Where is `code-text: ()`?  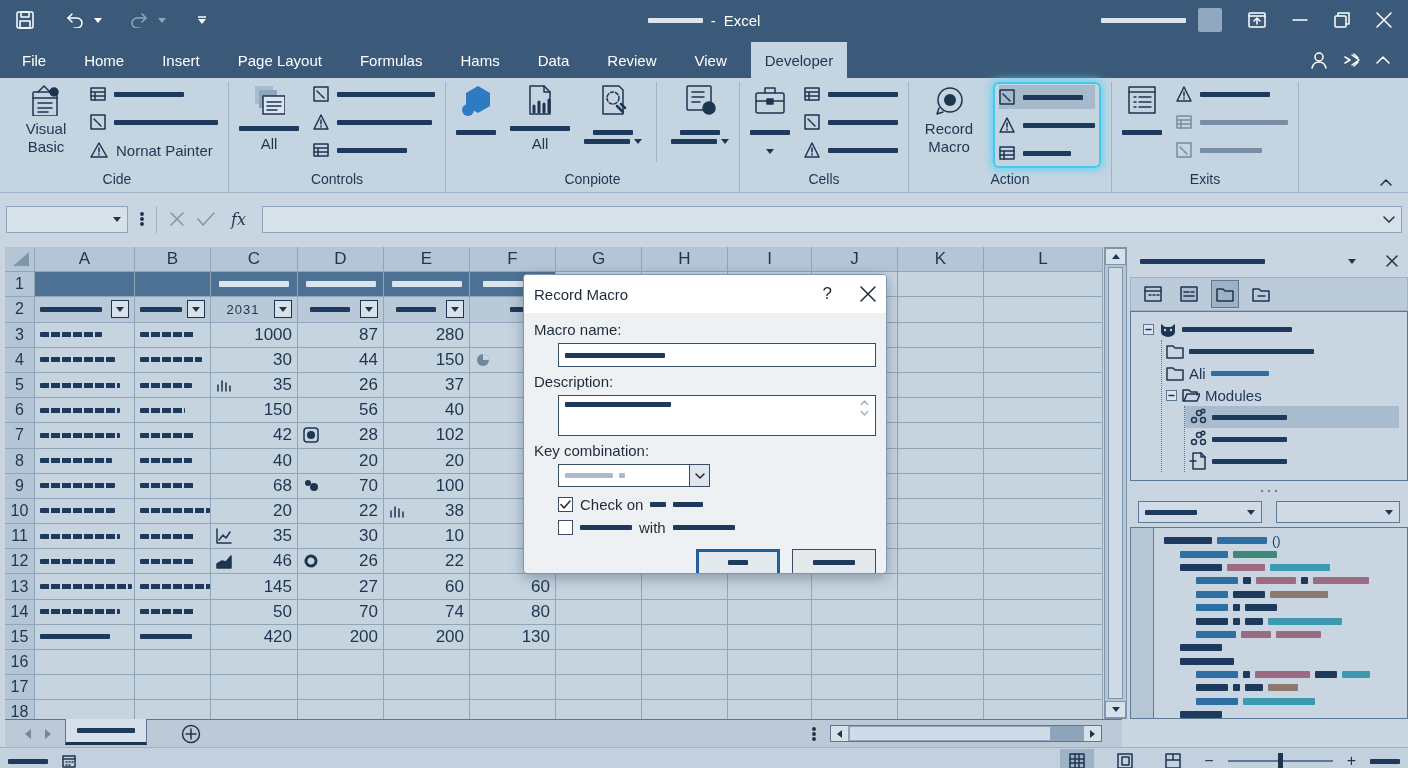 code-text: () is located at coordinates (1276, 541).